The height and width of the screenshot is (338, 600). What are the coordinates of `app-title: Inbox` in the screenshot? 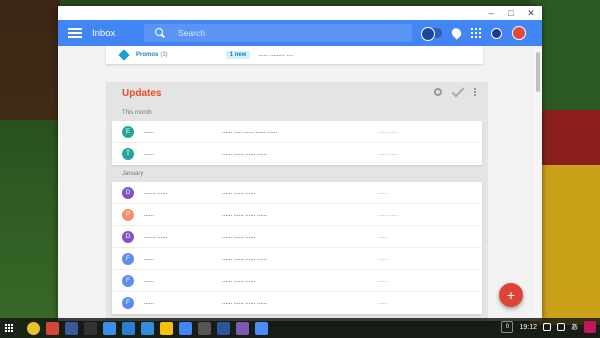 It's located at (104, 33).